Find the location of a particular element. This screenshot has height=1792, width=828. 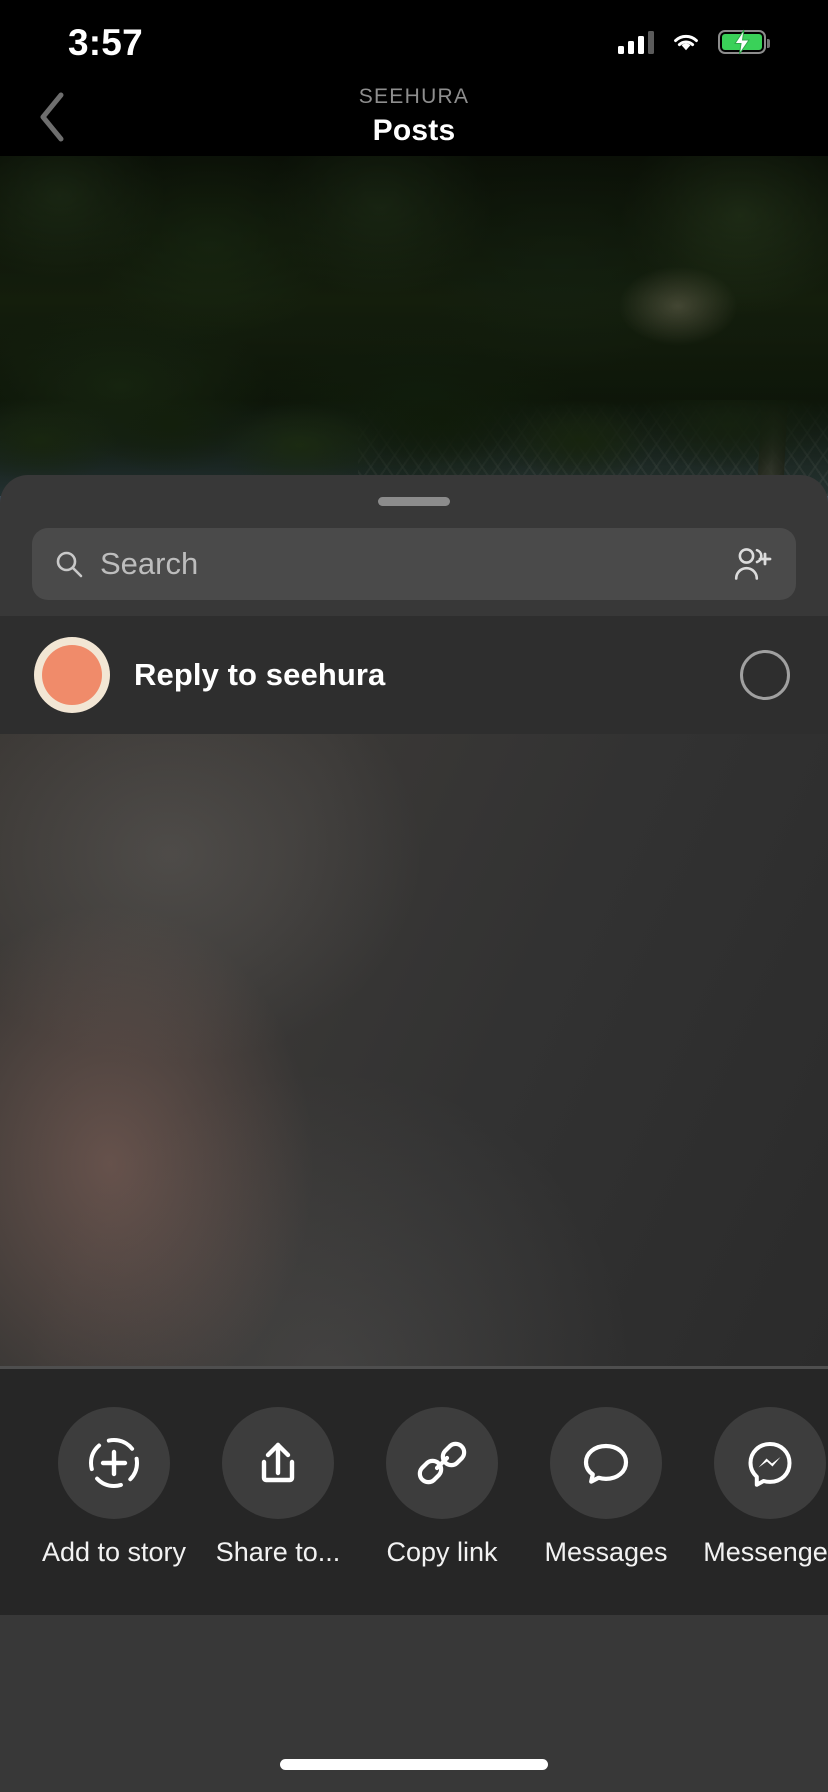

action-label: Copy link is located at coordinates (442, 1552).